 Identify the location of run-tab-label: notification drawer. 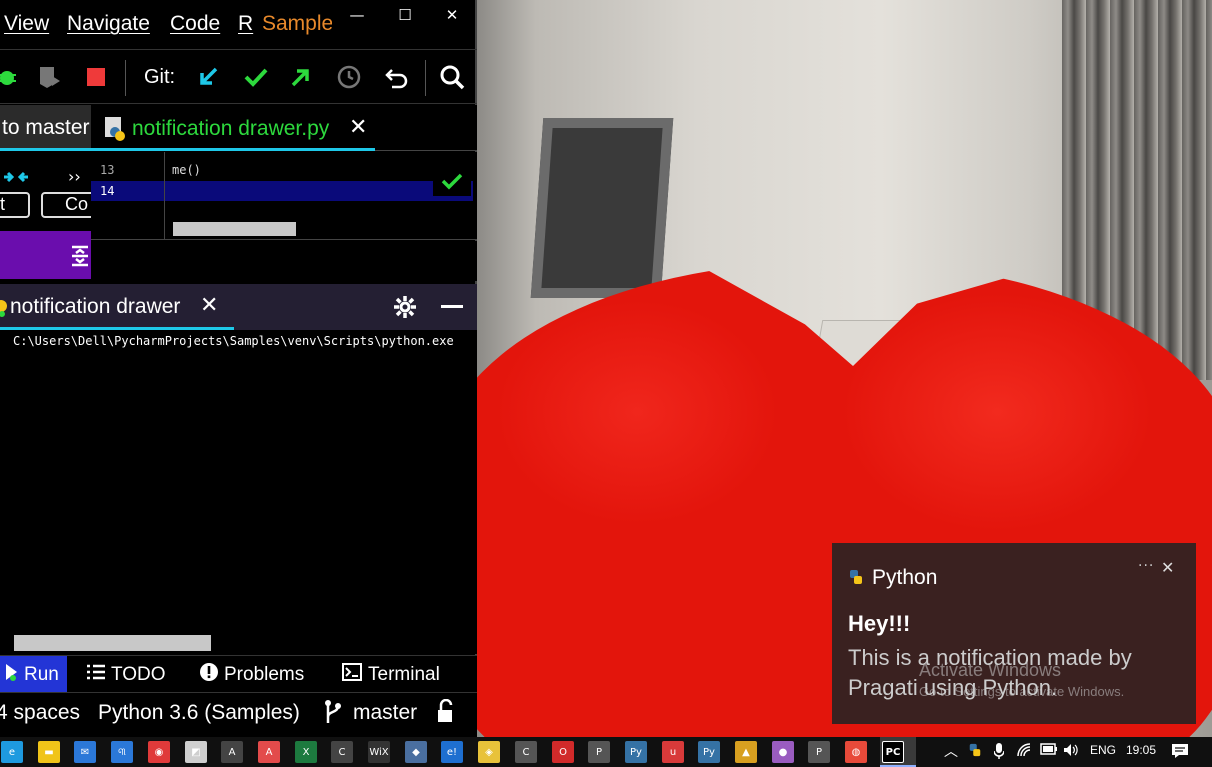
(95, 306).